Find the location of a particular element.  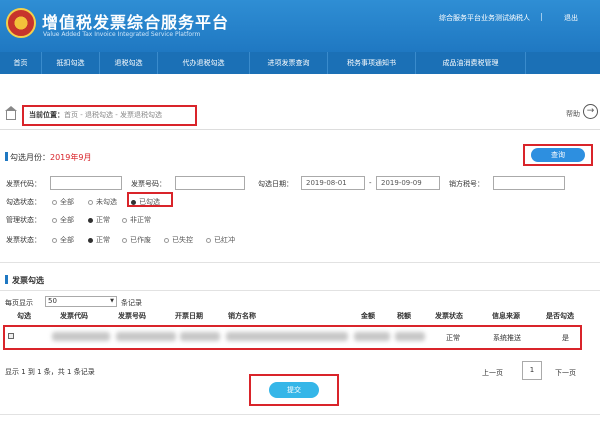

row-checkbox is located at coordinates (11, 336).